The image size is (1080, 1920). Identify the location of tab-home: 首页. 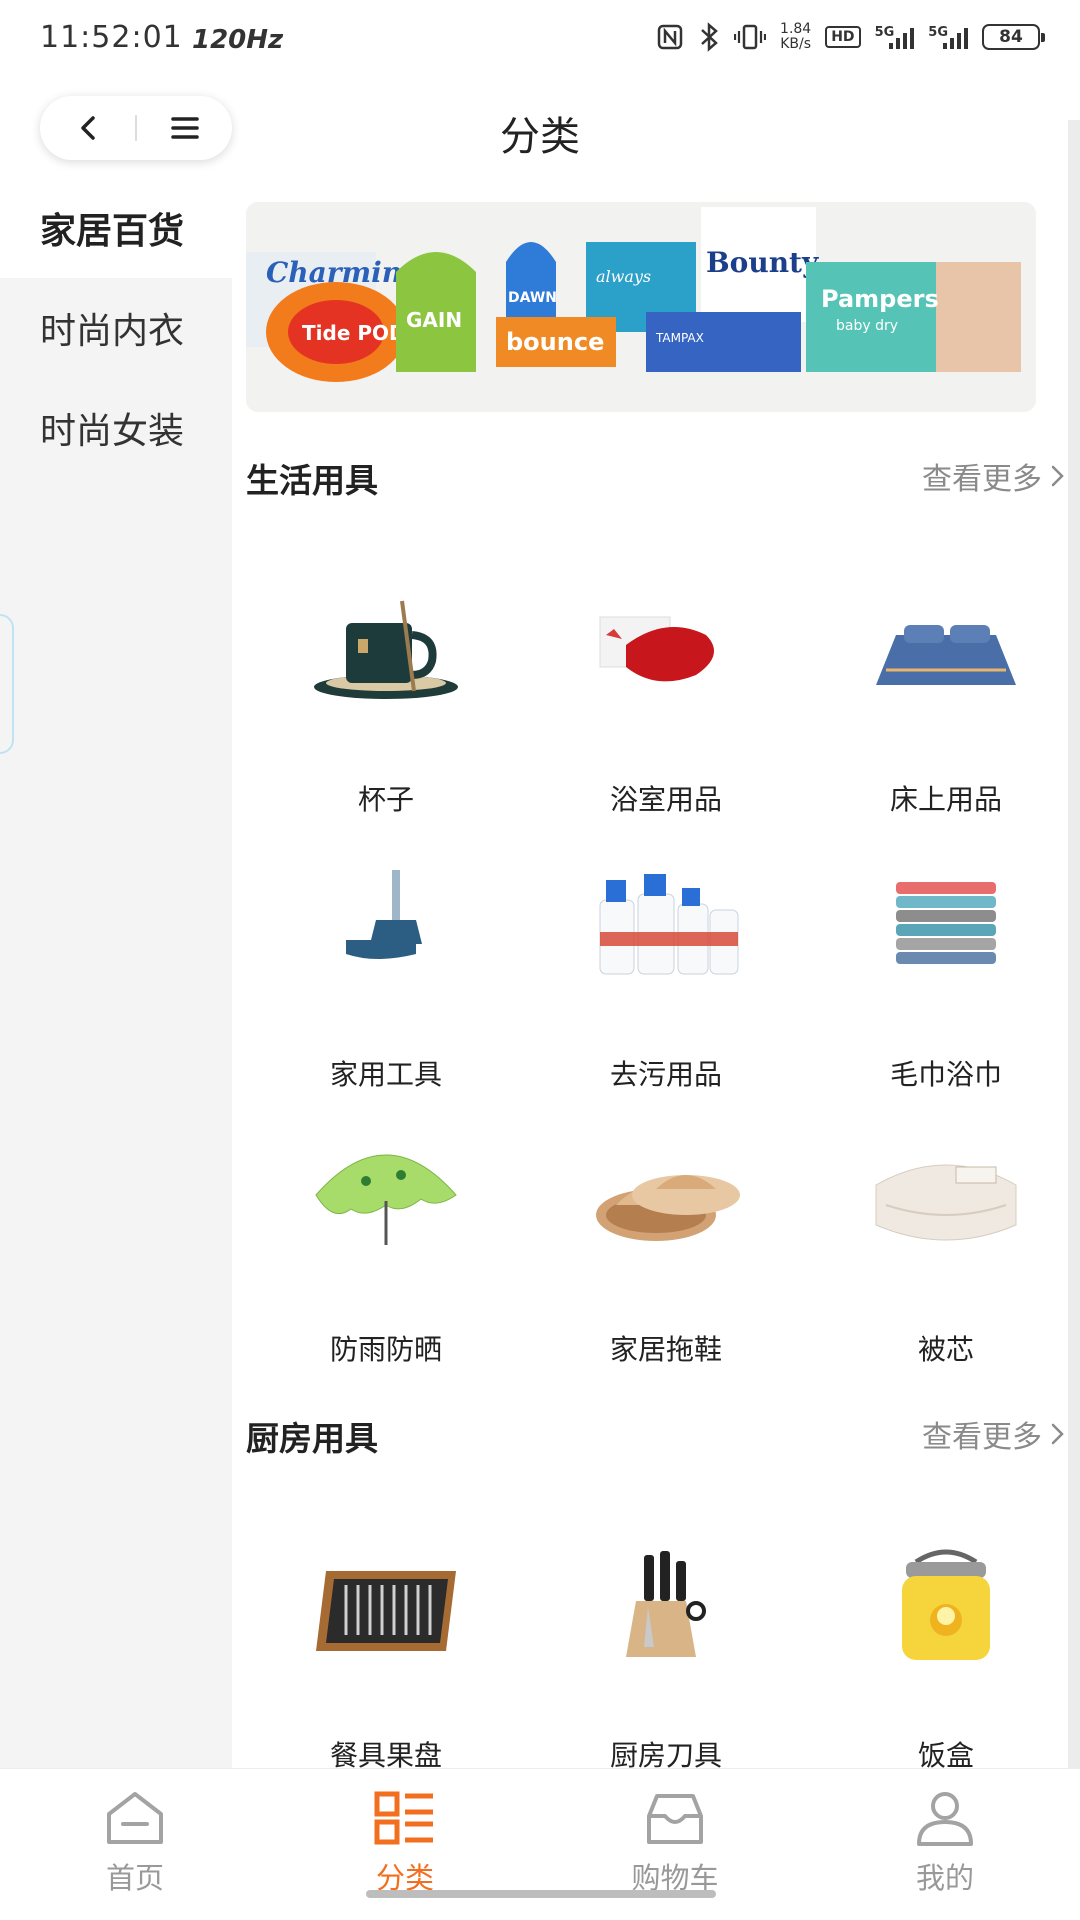
(135, 1844).